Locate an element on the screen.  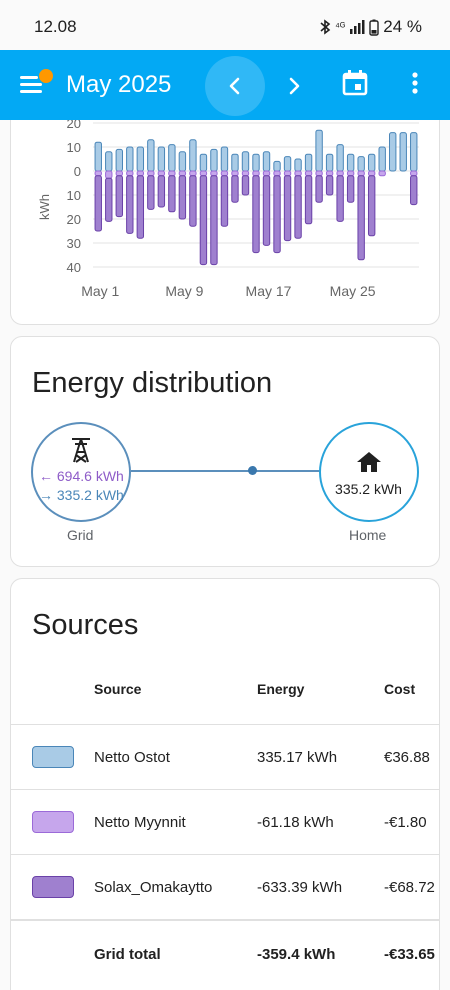
hamburger-menu-icon-bottom is located at coordinates (31, 91).